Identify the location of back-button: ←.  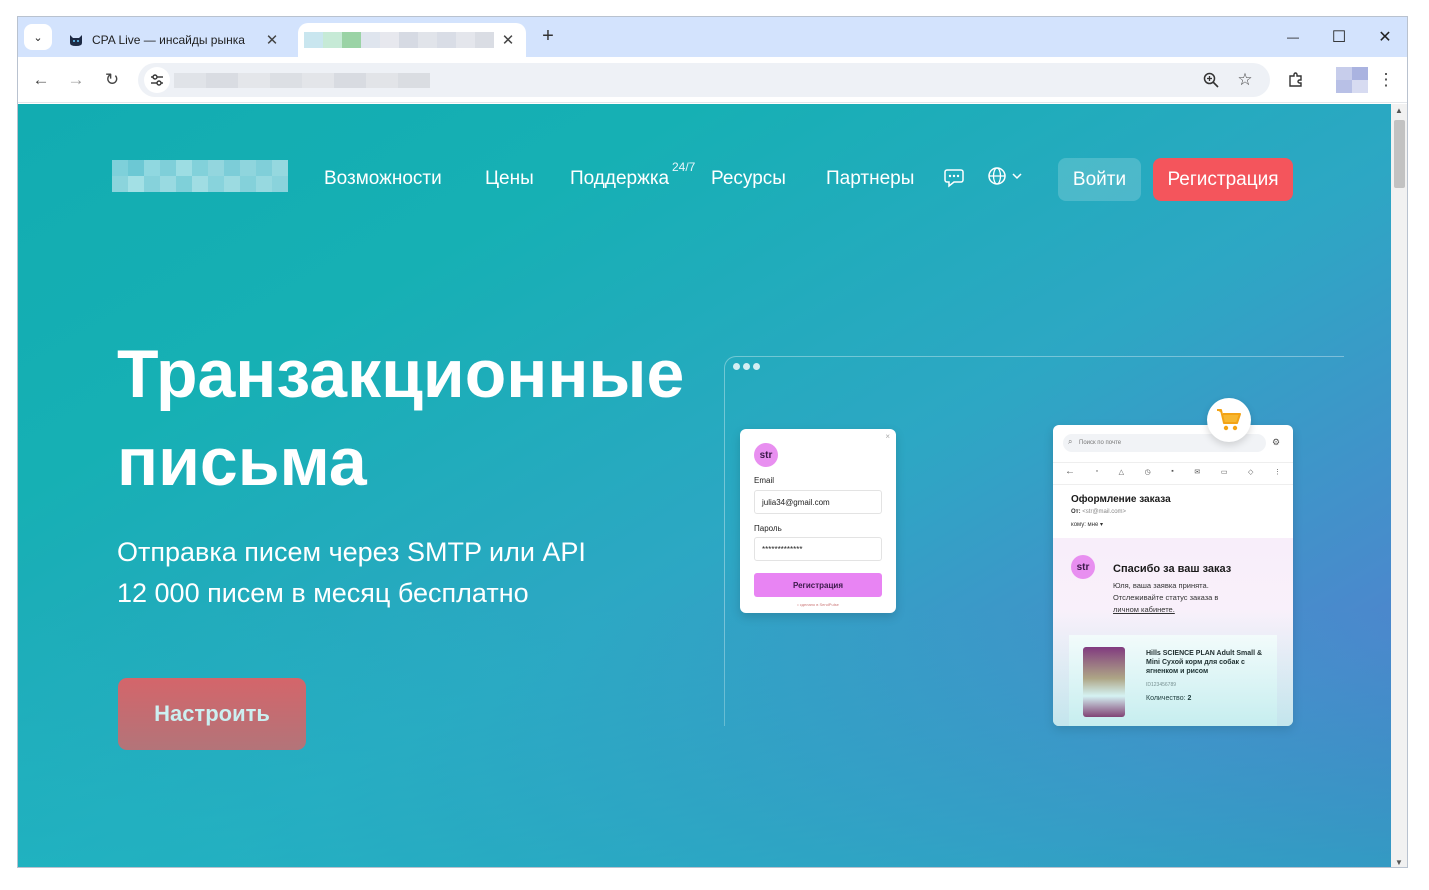
(41, 80).